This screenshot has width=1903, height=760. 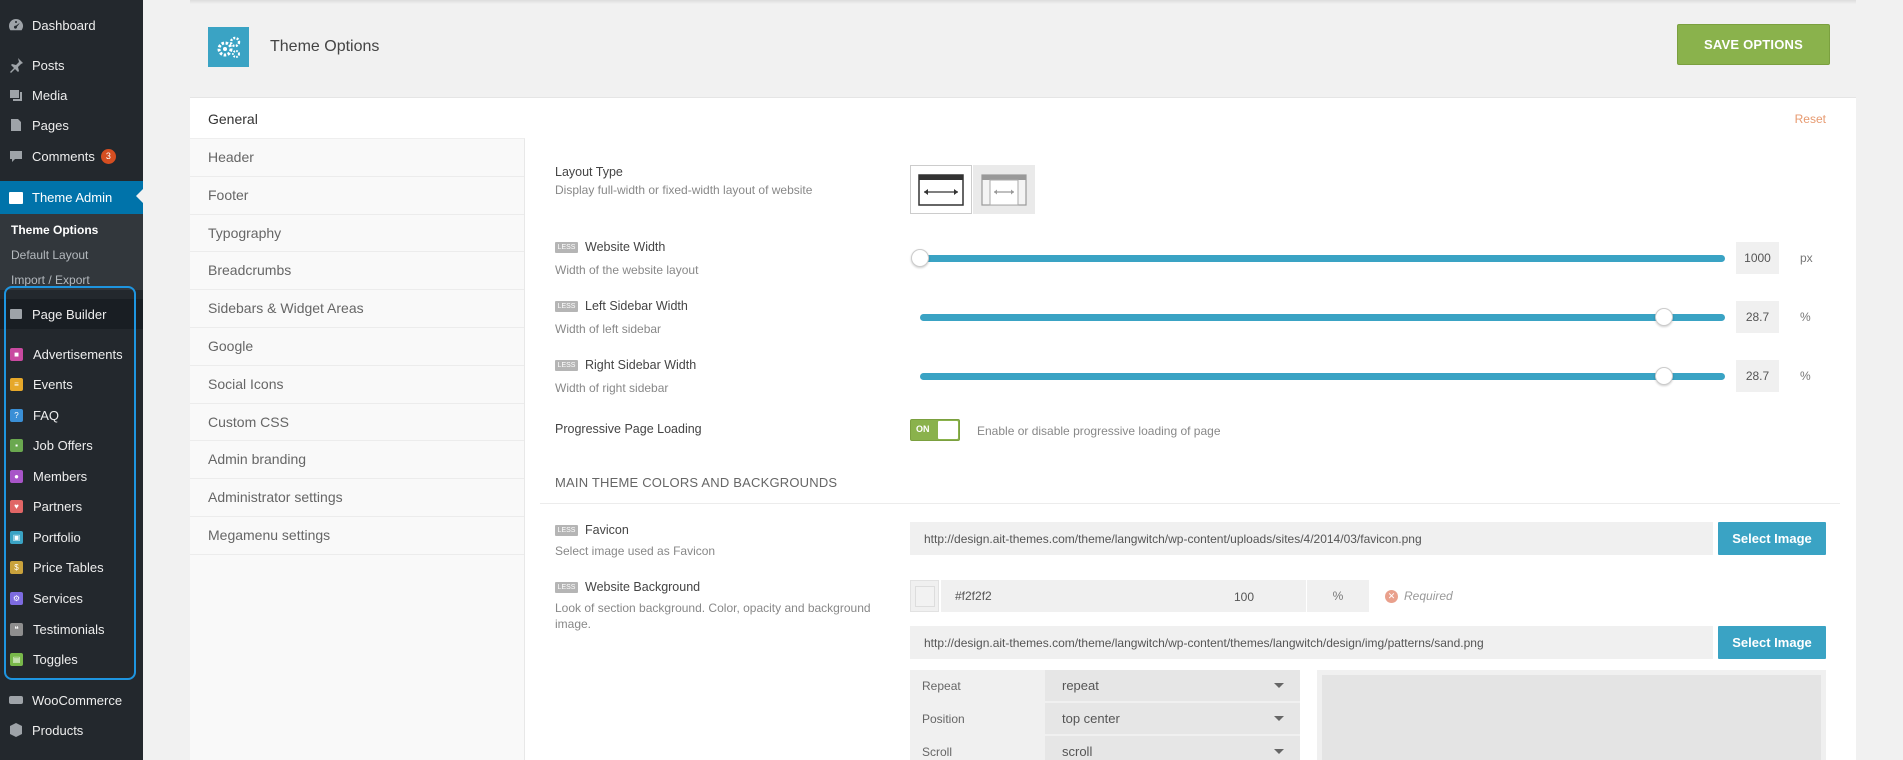 I want to click on option-label: Left Sidebar Width, so click(x=636, y=306).